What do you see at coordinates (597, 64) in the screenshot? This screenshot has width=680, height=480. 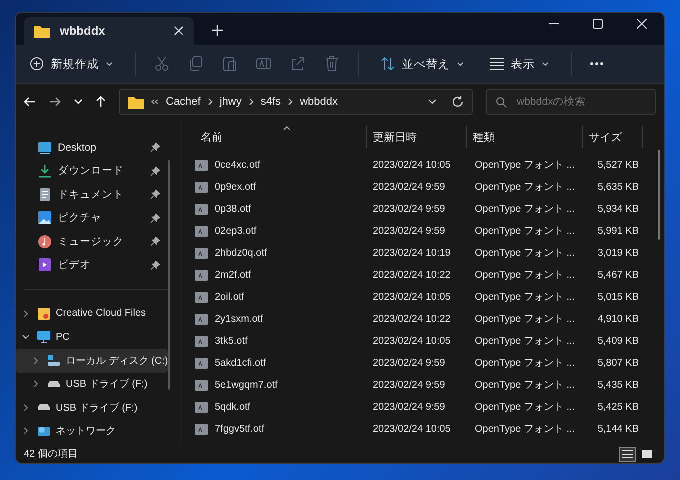 I see `more-icon` at bounding box center [597, 64].